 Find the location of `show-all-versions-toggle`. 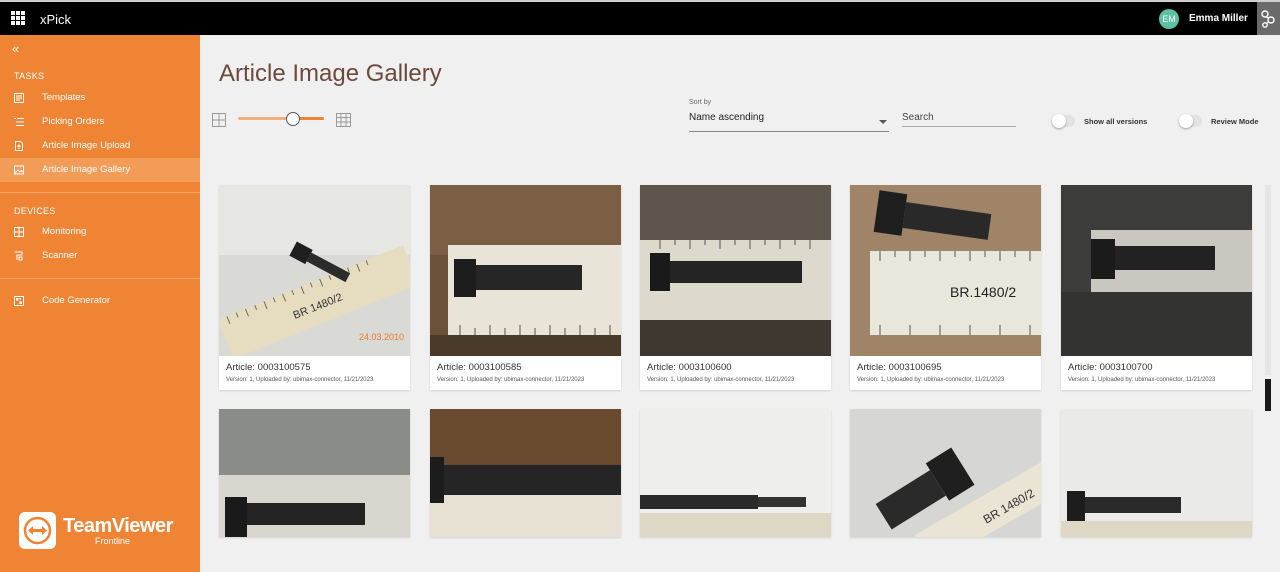

show-all-versions-toggle is located at coordinates (1063, 121).